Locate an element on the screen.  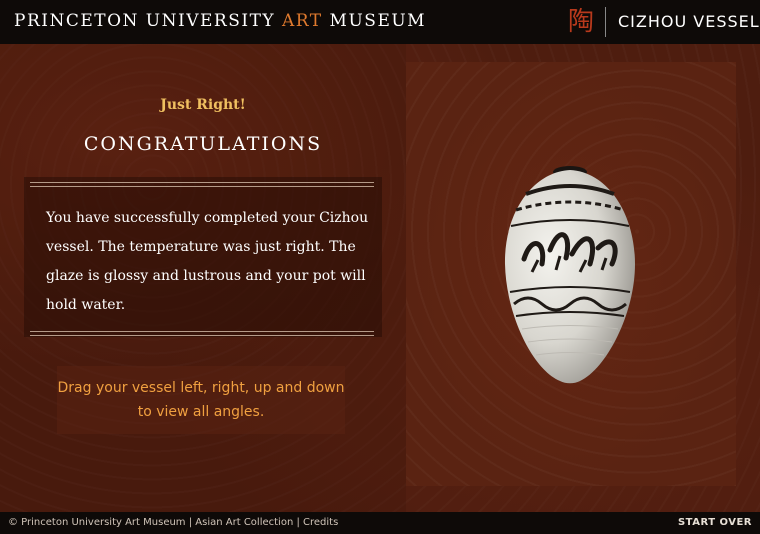
museum-name-part1: PRINCETON UNIVERSITY is located at coordinates (148, 21).